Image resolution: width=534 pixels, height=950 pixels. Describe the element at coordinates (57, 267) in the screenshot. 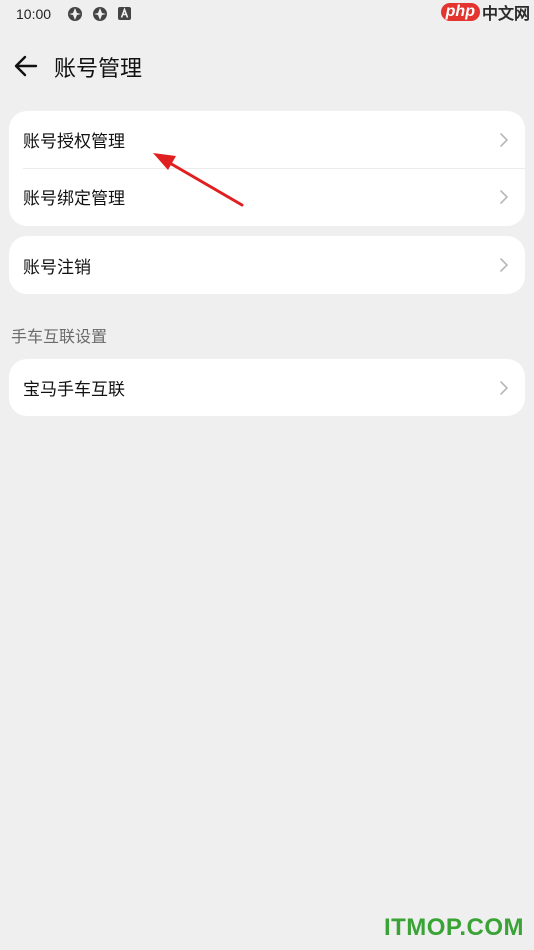

I see `list-item-label: 账号注销` at that location.